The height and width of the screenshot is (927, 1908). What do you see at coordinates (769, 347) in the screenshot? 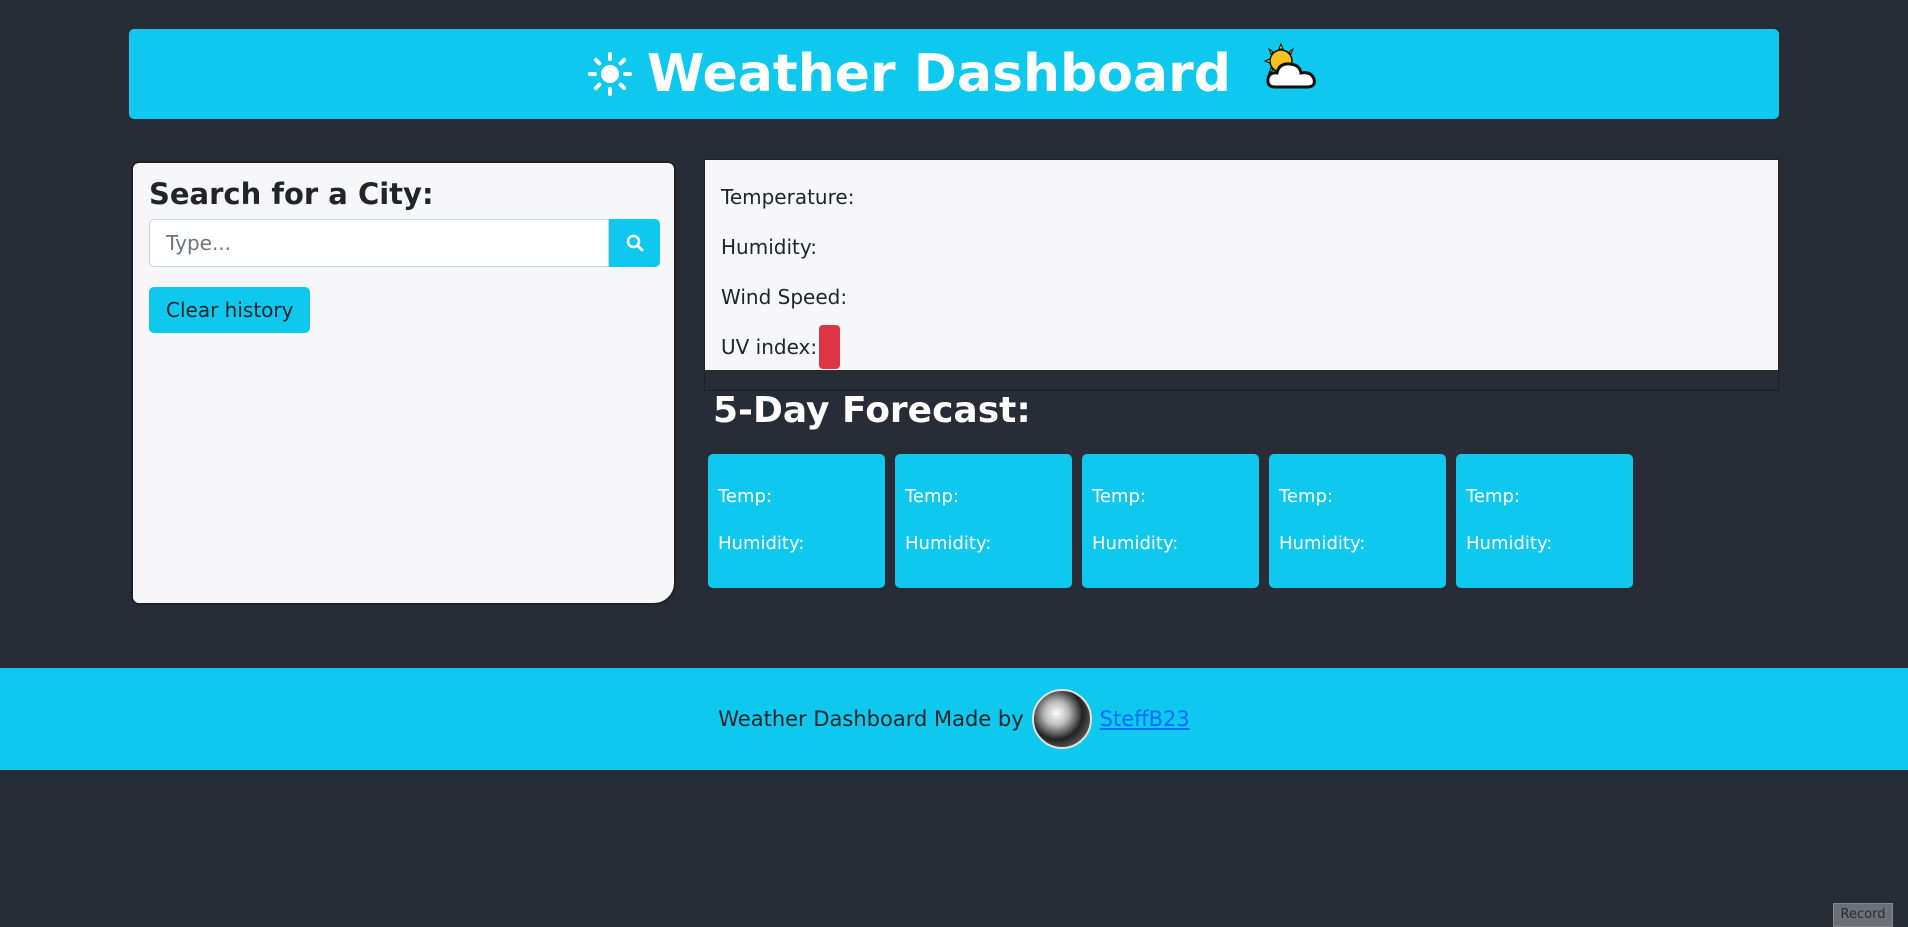
I see `uv-index-label: UV index:` at bounding box center [769, 347].